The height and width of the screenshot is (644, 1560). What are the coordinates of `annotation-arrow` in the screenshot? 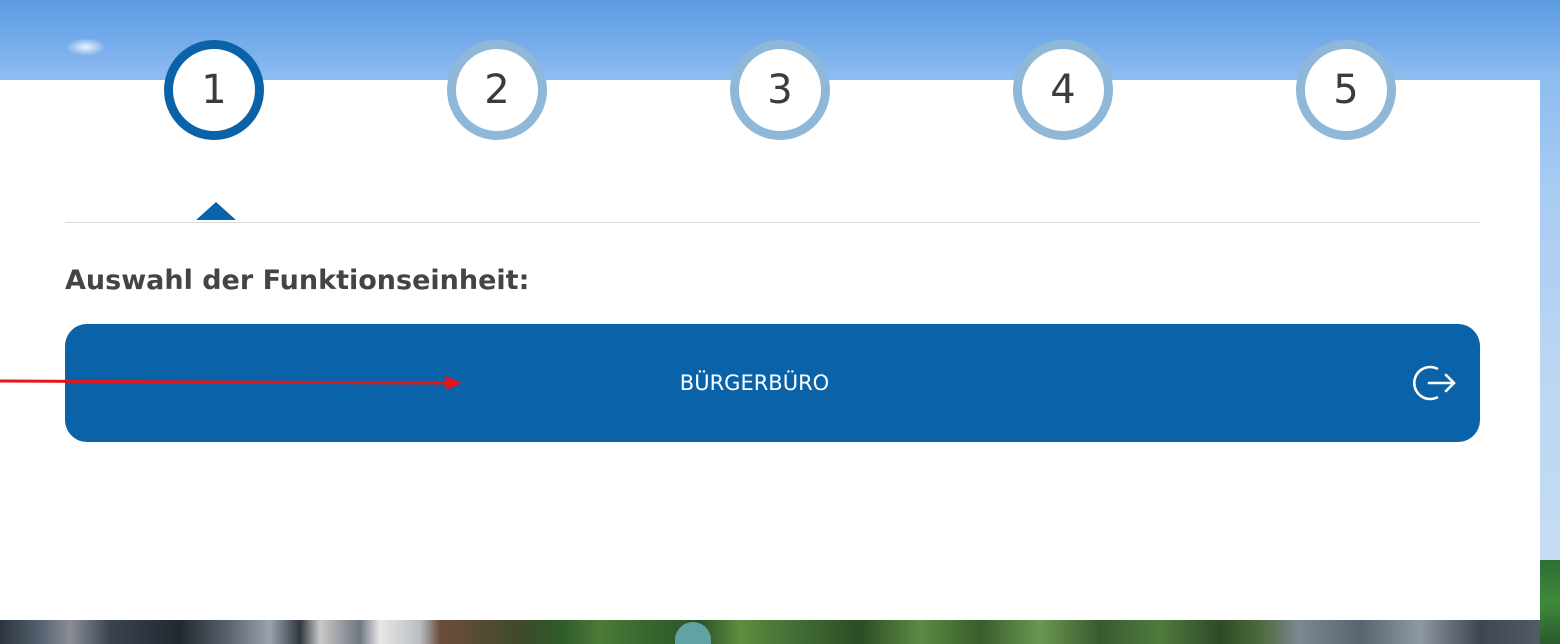 It's located at (231, 383).